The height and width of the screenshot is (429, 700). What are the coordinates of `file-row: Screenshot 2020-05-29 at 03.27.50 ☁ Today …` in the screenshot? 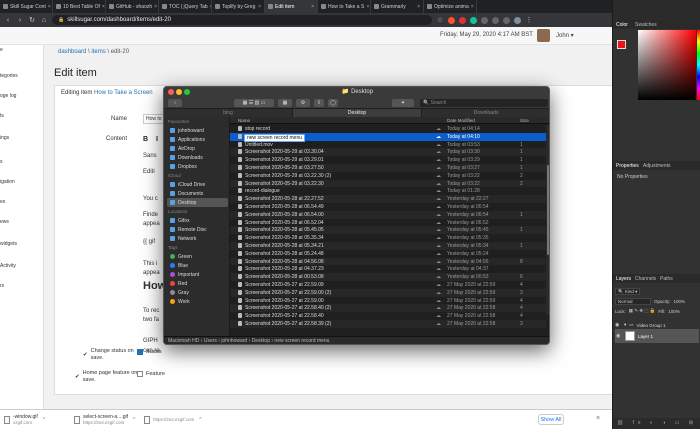 It's located at (388, 168).